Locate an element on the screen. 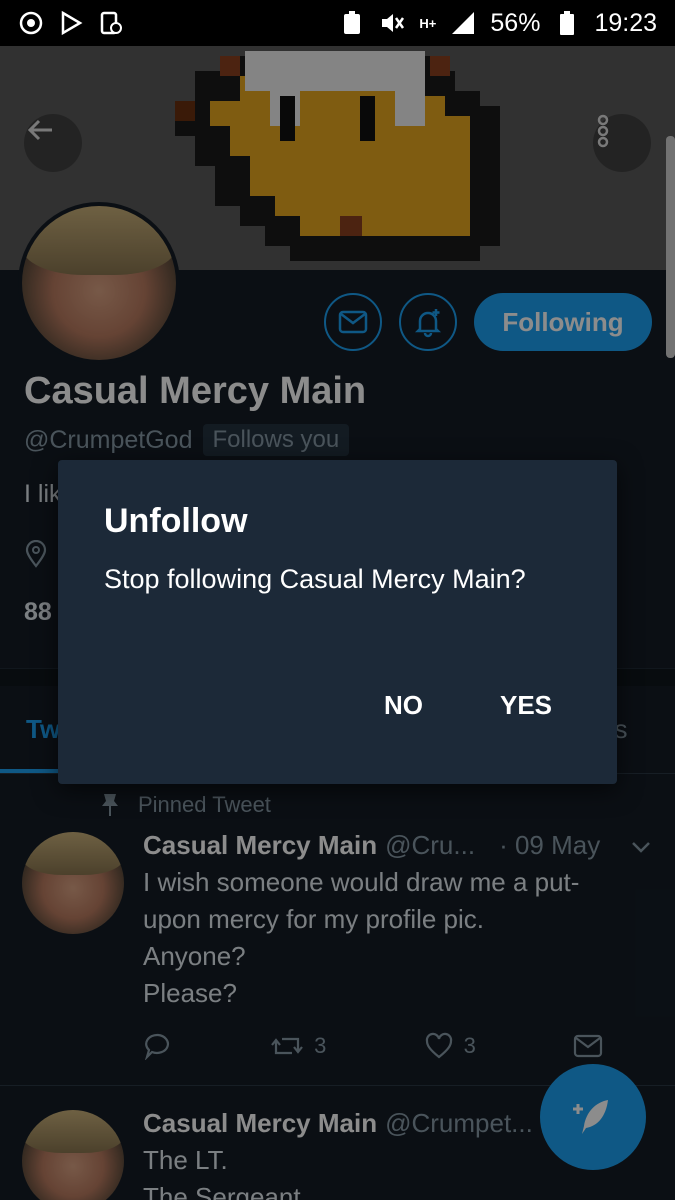 The image size is (675, 1200). dialog-message: Stop following Casual Mercy Main? is located at coordinates (315, 579).